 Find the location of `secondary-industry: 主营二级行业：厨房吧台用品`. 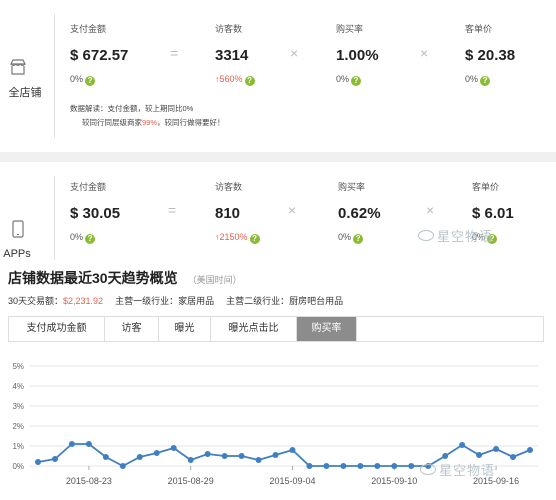

secondary-industry: 主营二级行业：厨房吧台用品 is located at coordinates (285, 301).